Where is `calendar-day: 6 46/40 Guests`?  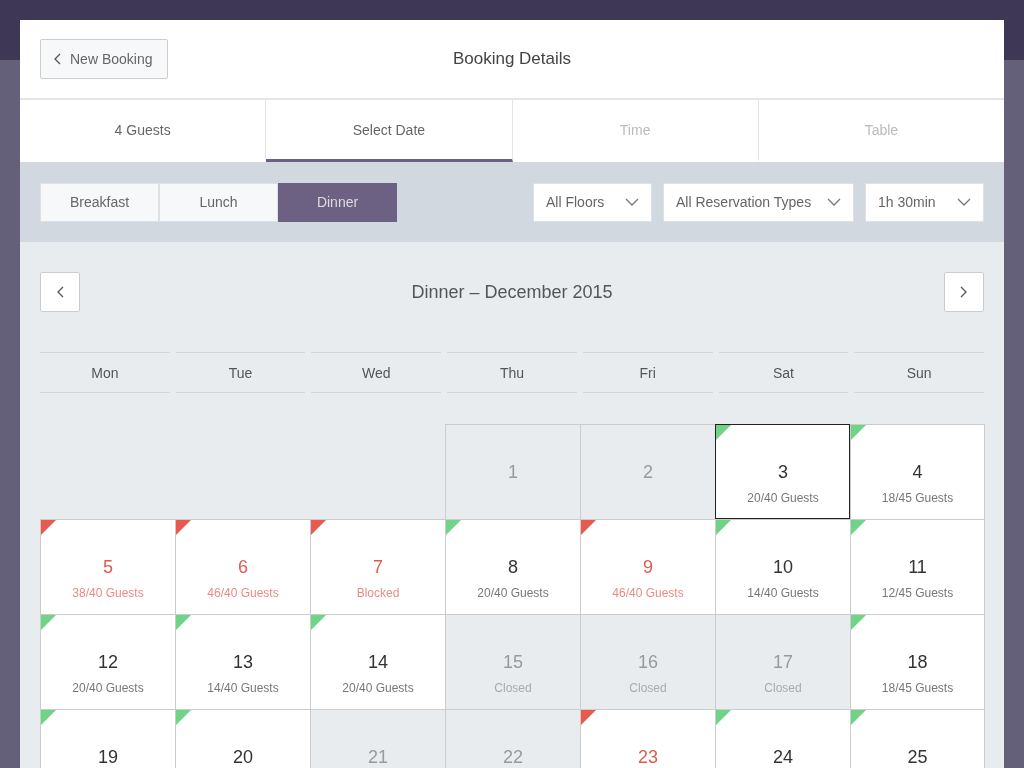
calendar-day: 6 46/40 Guests is located at coordinates (242, 566).